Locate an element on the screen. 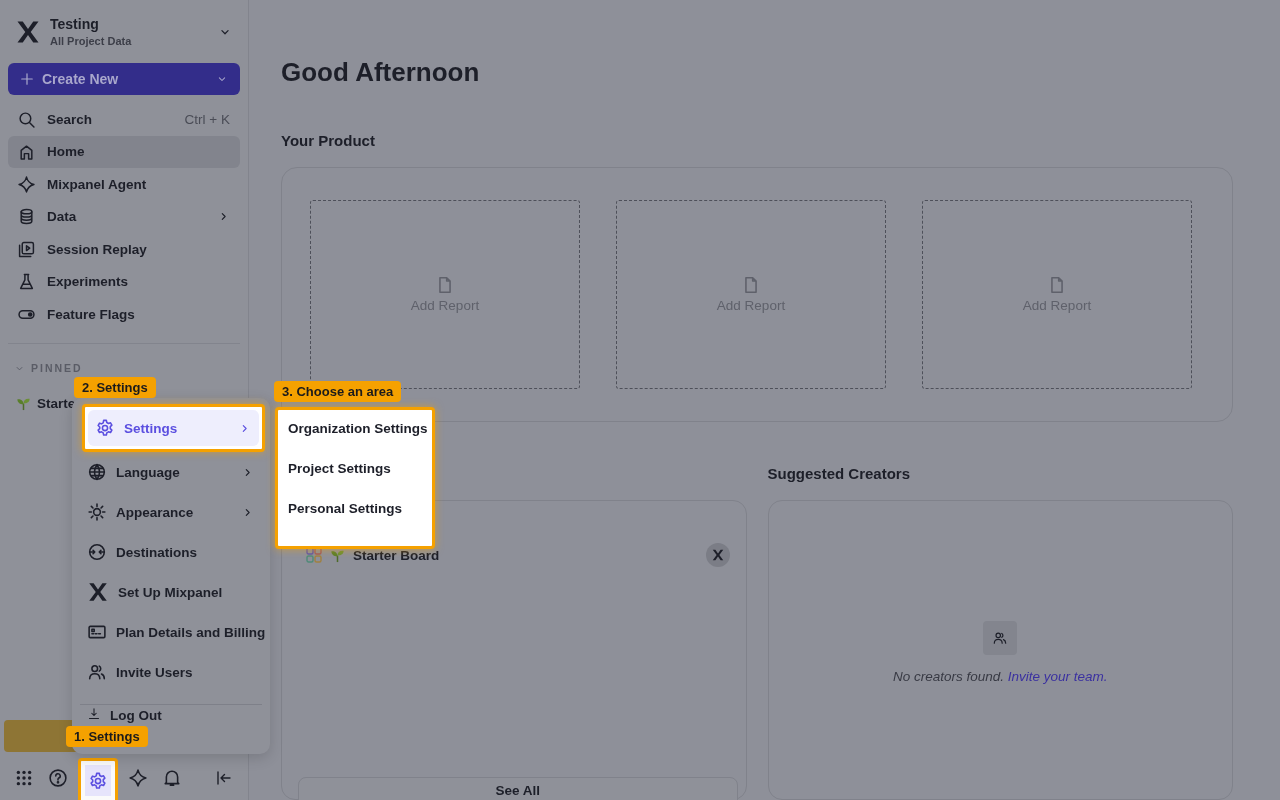 Image resolution: width=1280 pixels, height=800 pixels. nav-label: Data is located at coordinates (62, 217).